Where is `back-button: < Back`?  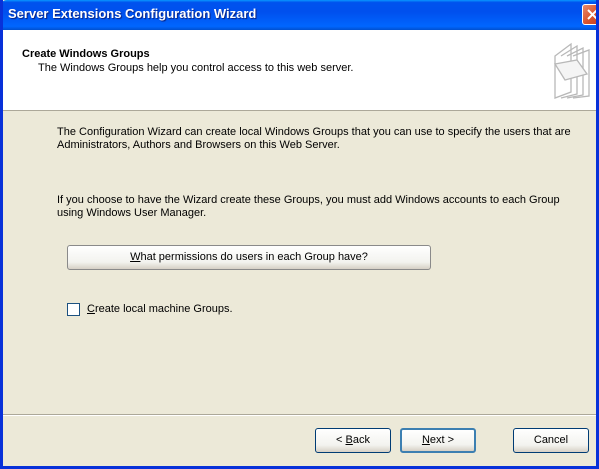 back-button: < Back is located at coordinates (353, 440).